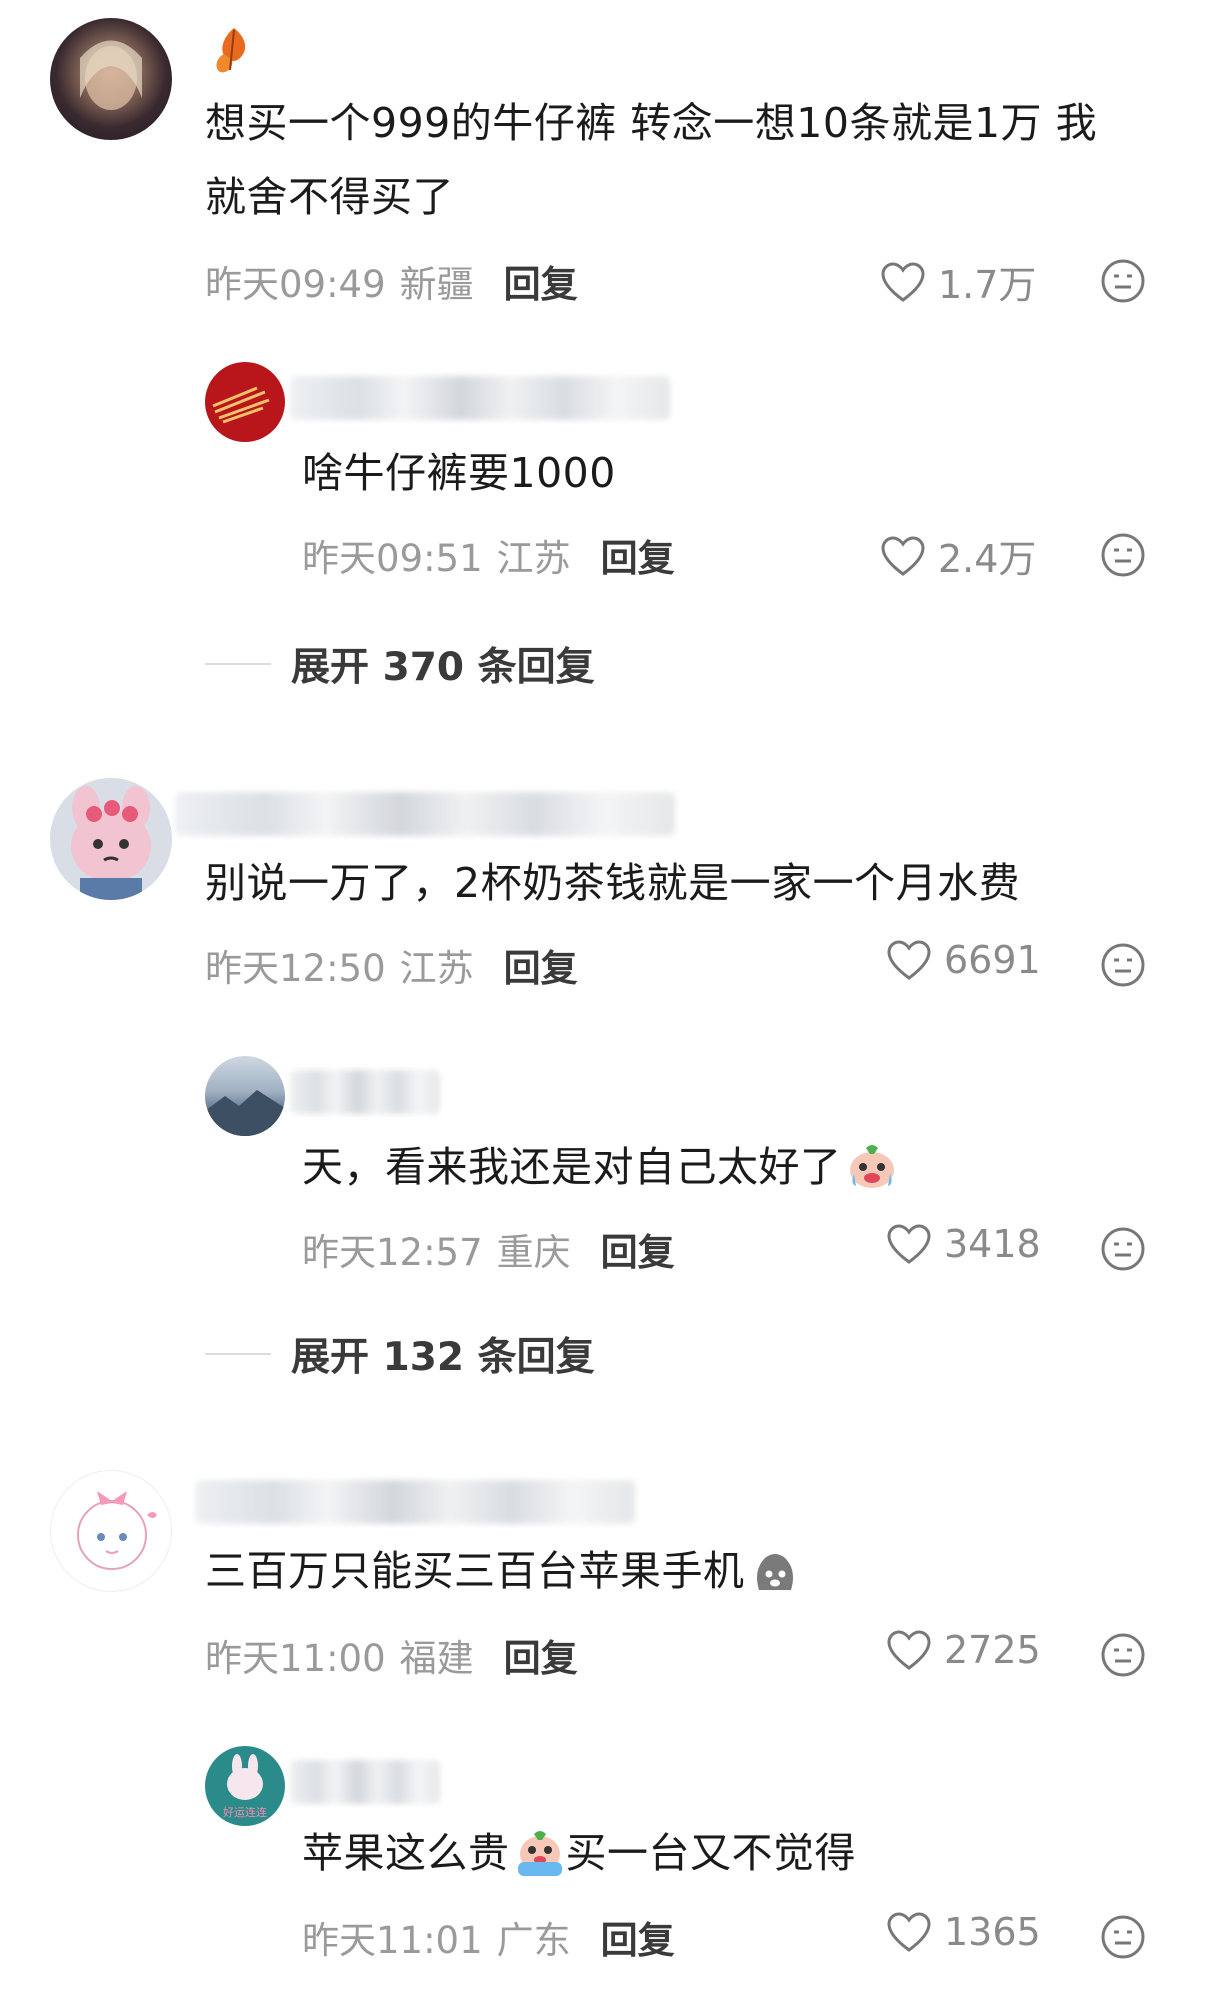 This screenshot has width=1224, height=2005. Describe the element at coordinates (443, 1357) in the screenshot. I see `expand-label: 展开 132 条回复` at that location.